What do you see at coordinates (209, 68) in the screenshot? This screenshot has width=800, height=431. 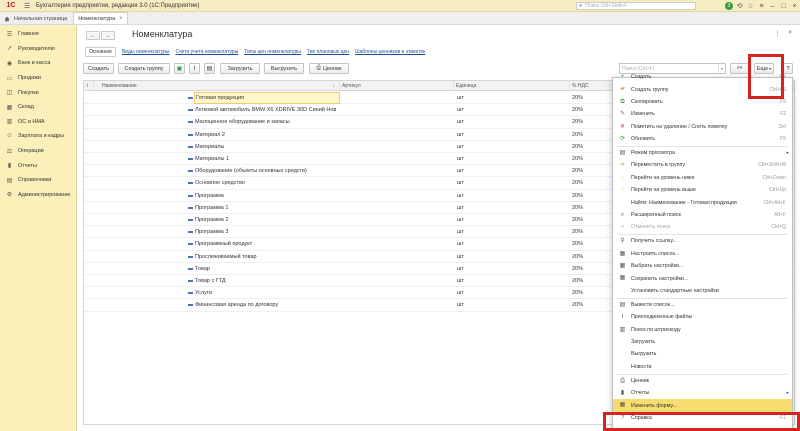 I see `print-list-button: ▤` at bounding box center [209, 68].